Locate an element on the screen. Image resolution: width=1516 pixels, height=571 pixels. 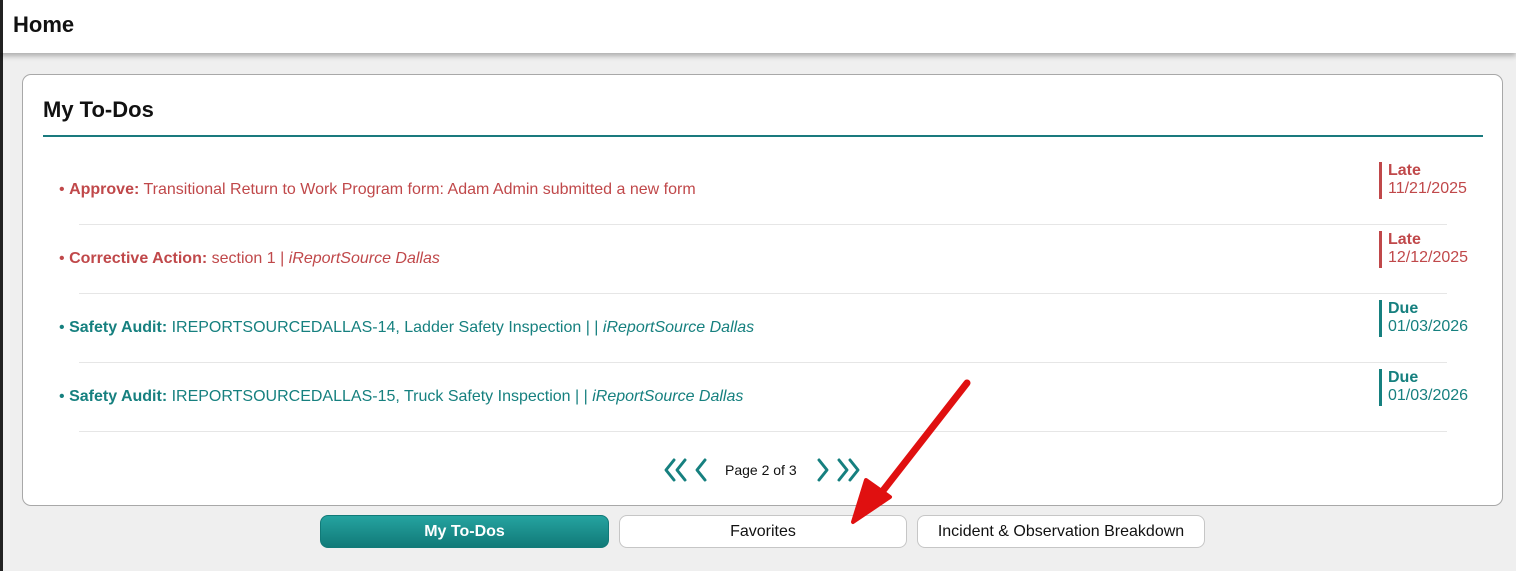
todo-description: section 1 | is located at coordinates (248, 258).